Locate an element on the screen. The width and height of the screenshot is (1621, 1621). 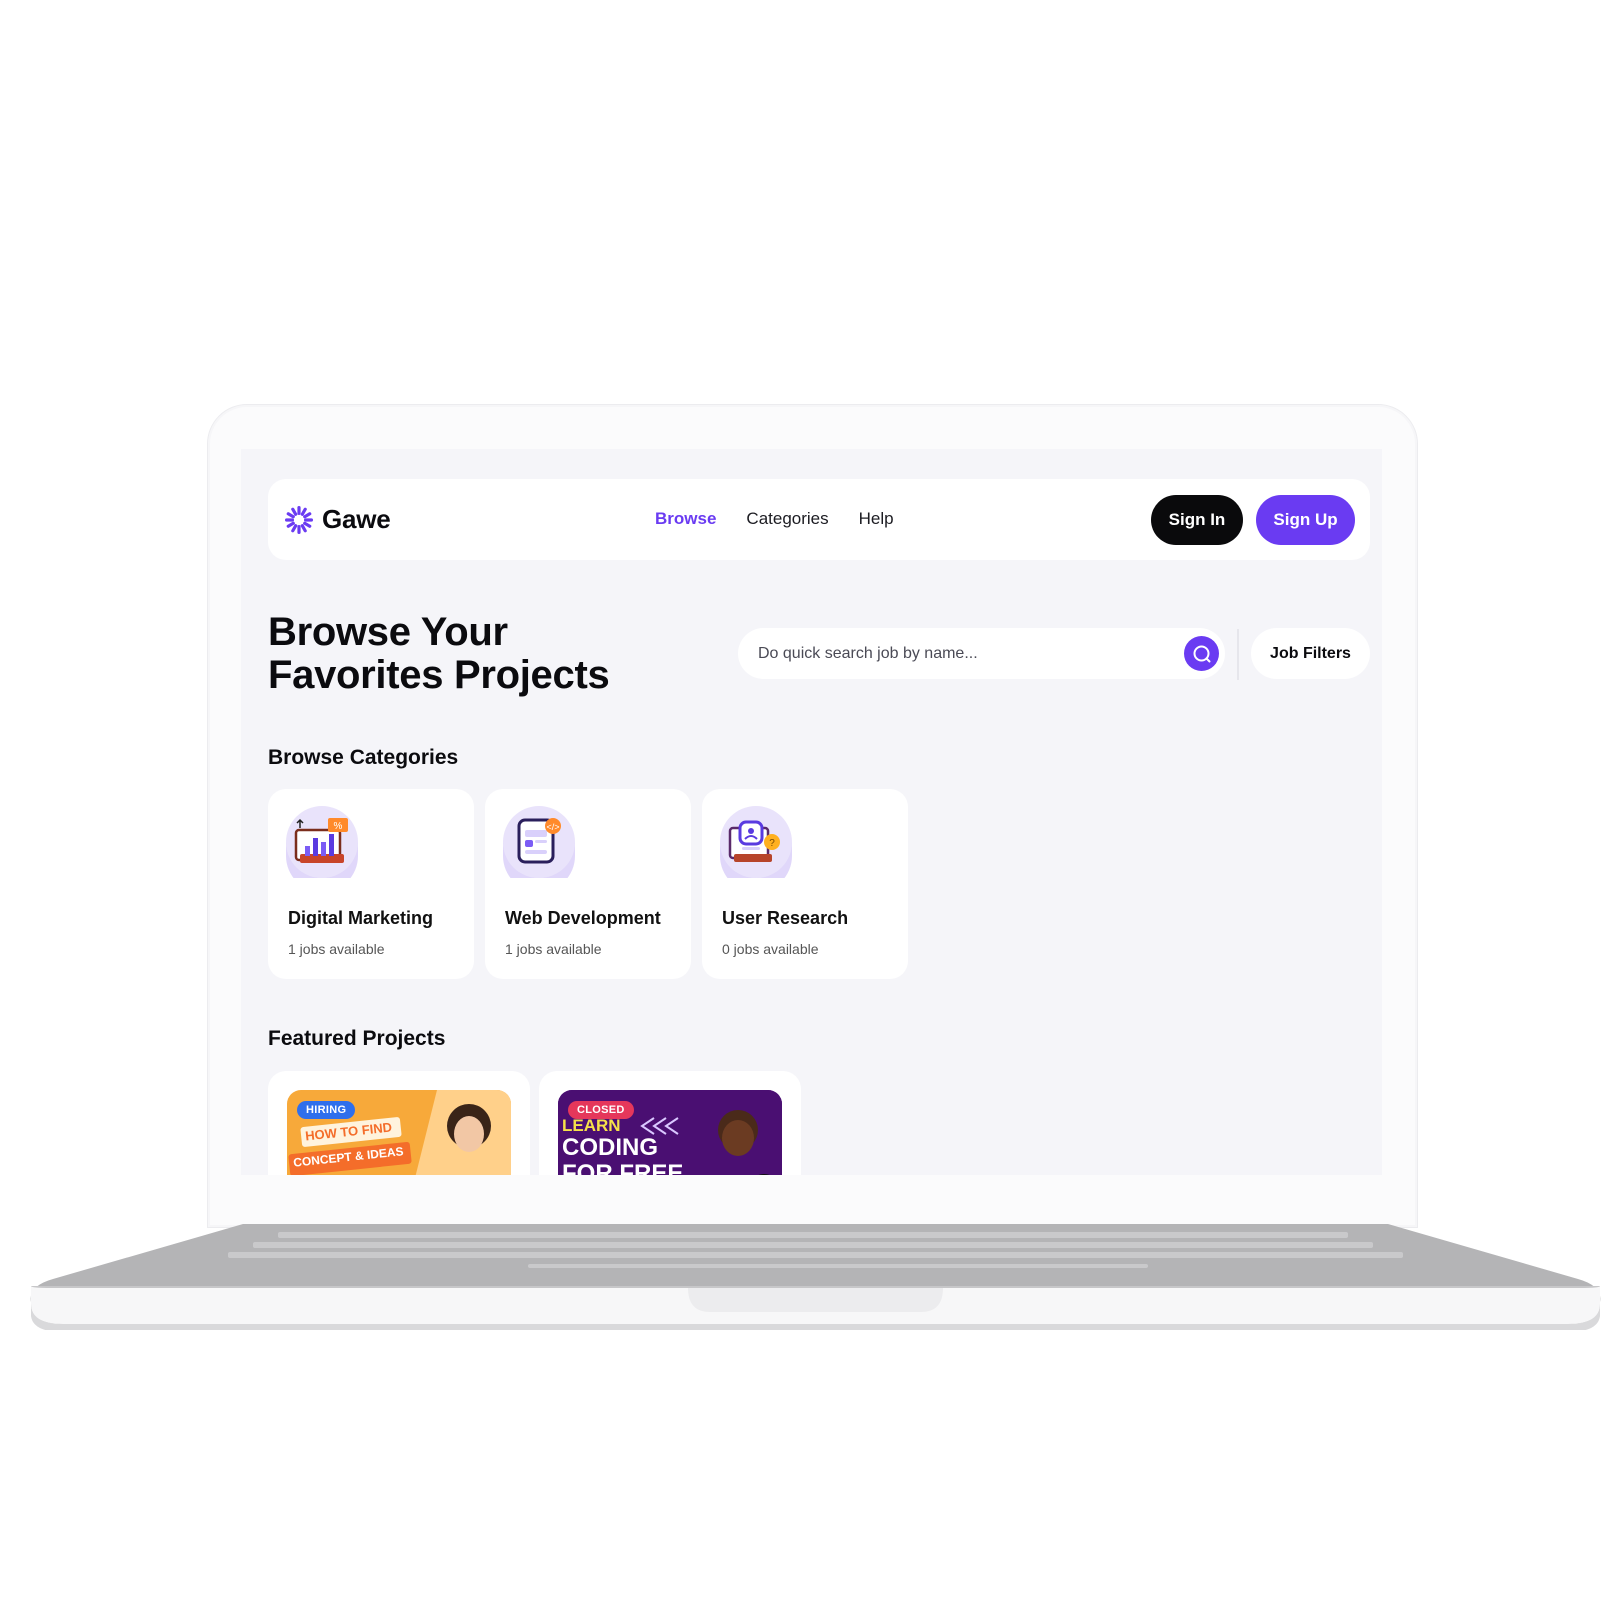
user-research-icon: ? is located at coordinates (756, 842).